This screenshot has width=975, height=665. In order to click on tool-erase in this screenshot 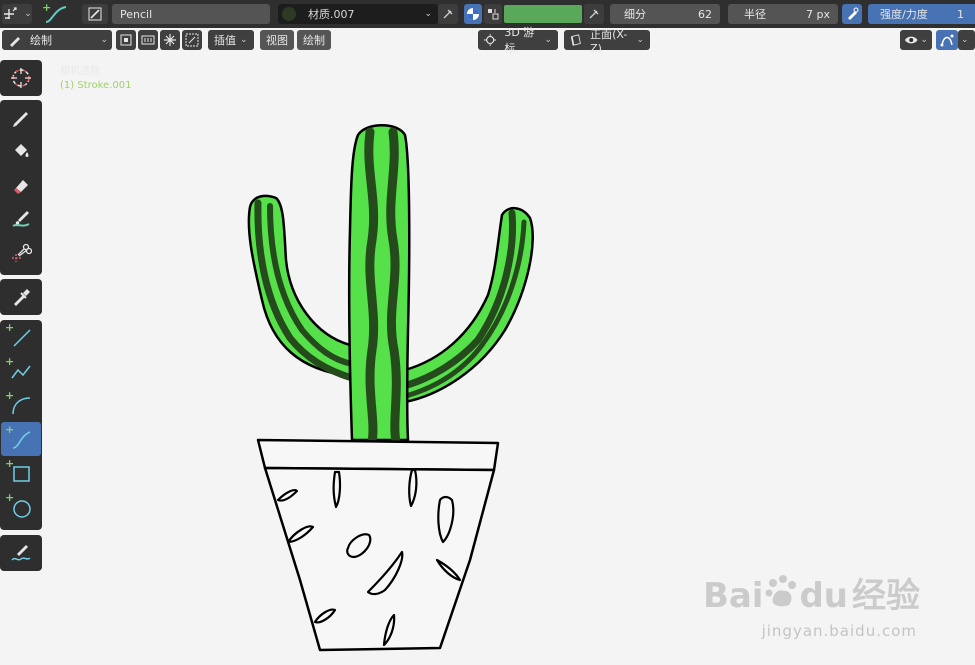, I will do `click(21, 185)`.